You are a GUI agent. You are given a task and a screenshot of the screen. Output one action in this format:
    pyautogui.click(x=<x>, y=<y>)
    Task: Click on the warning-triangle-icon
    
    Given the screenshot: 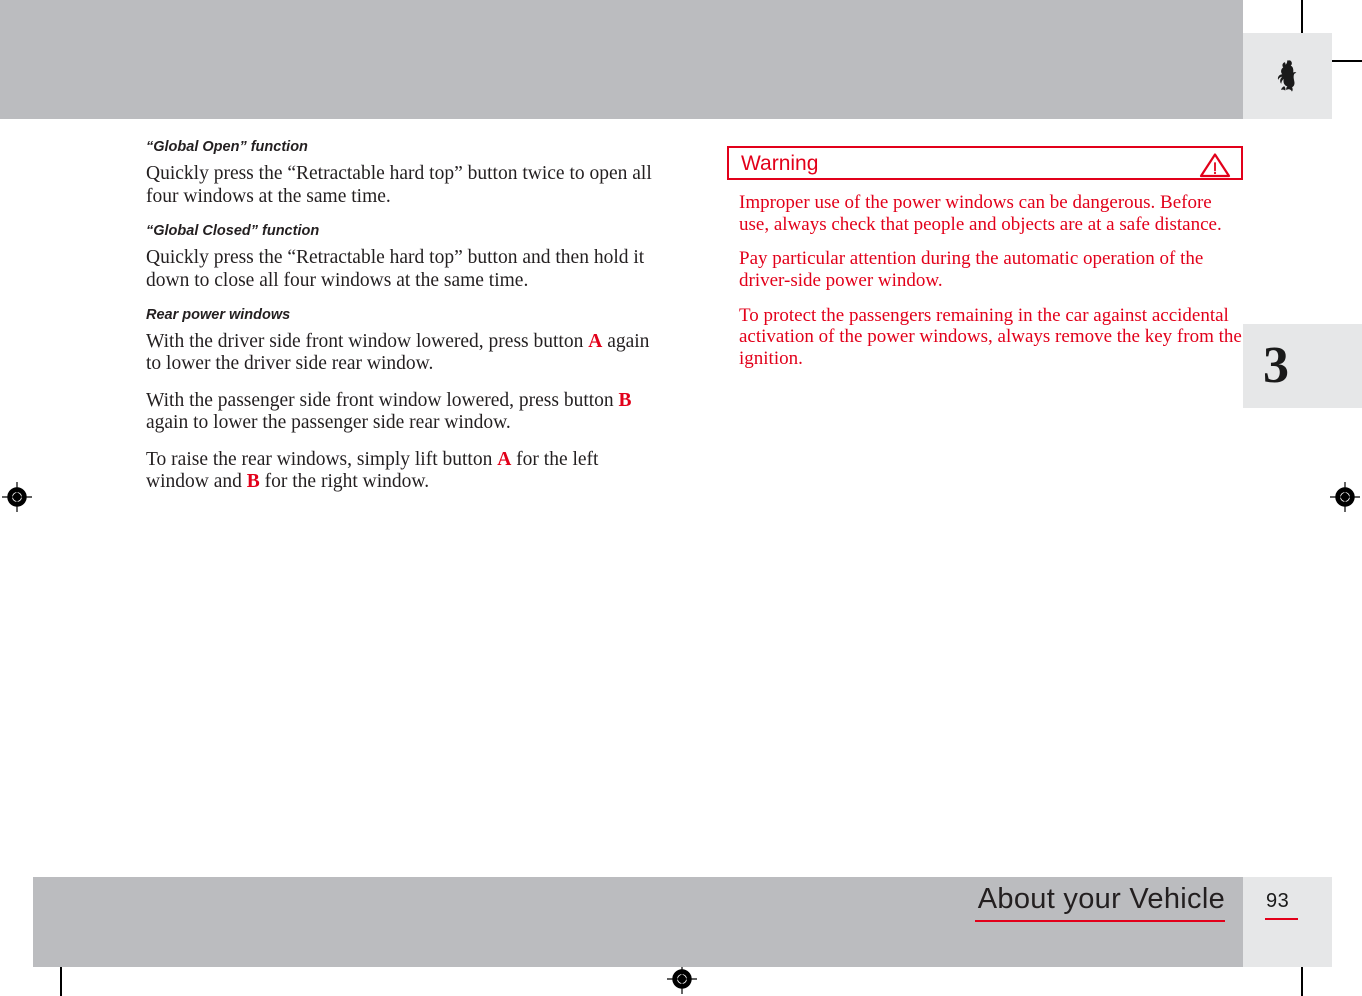 What is the action you would take?
    pyautogui.click(x=1215, y=165)
    